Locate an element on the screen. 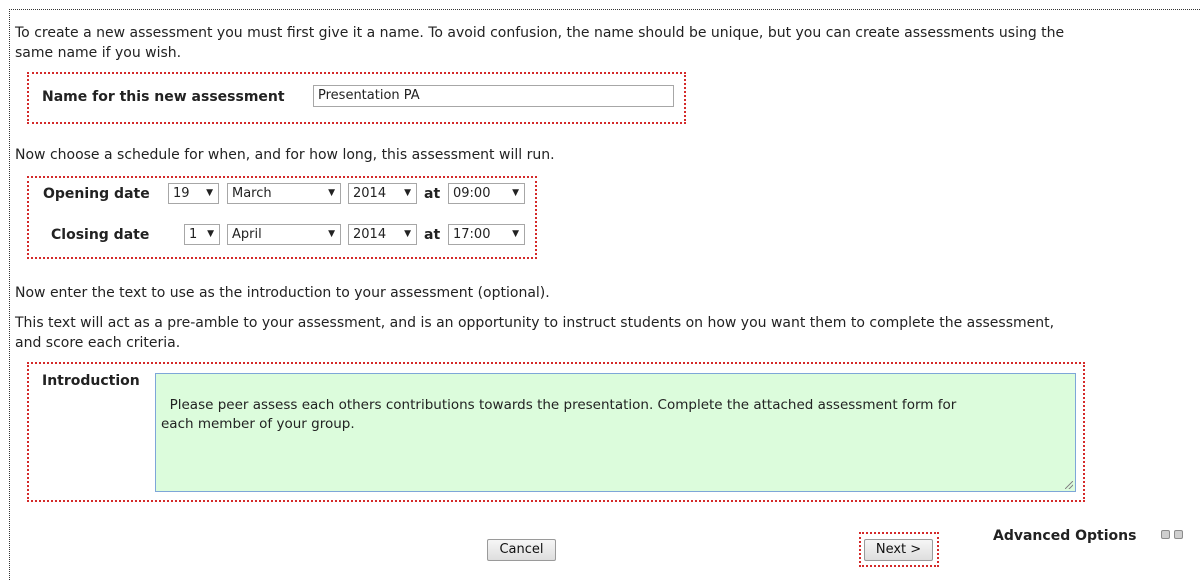 Image resolution: width=1201 pixels, height=580 pixels. opening-date-label: Opening date is located at coordinates (96, 194).